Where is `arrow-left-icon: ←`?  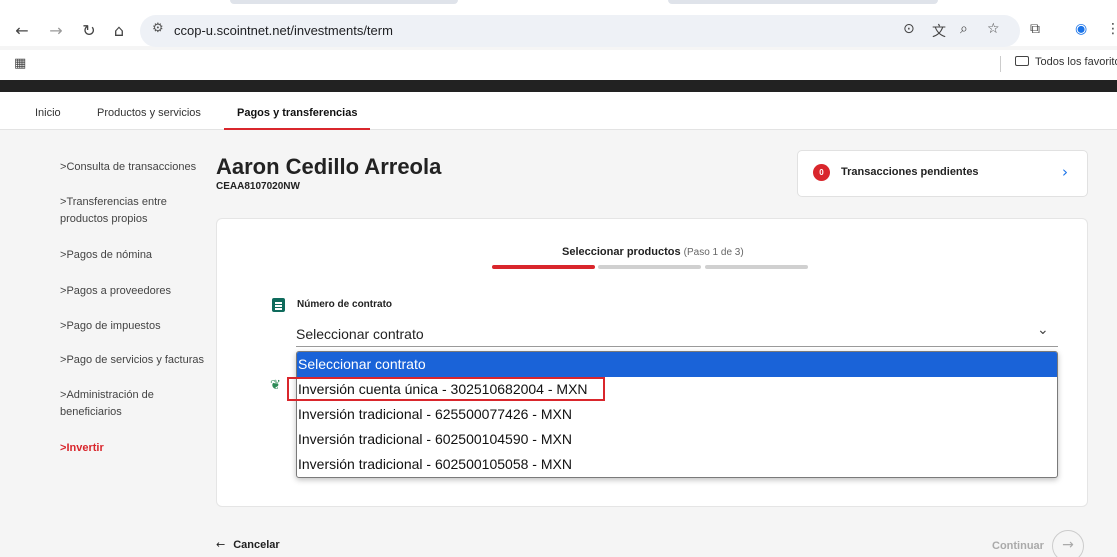 arrow-left-icon: ← is located at coordinates (221, 544).